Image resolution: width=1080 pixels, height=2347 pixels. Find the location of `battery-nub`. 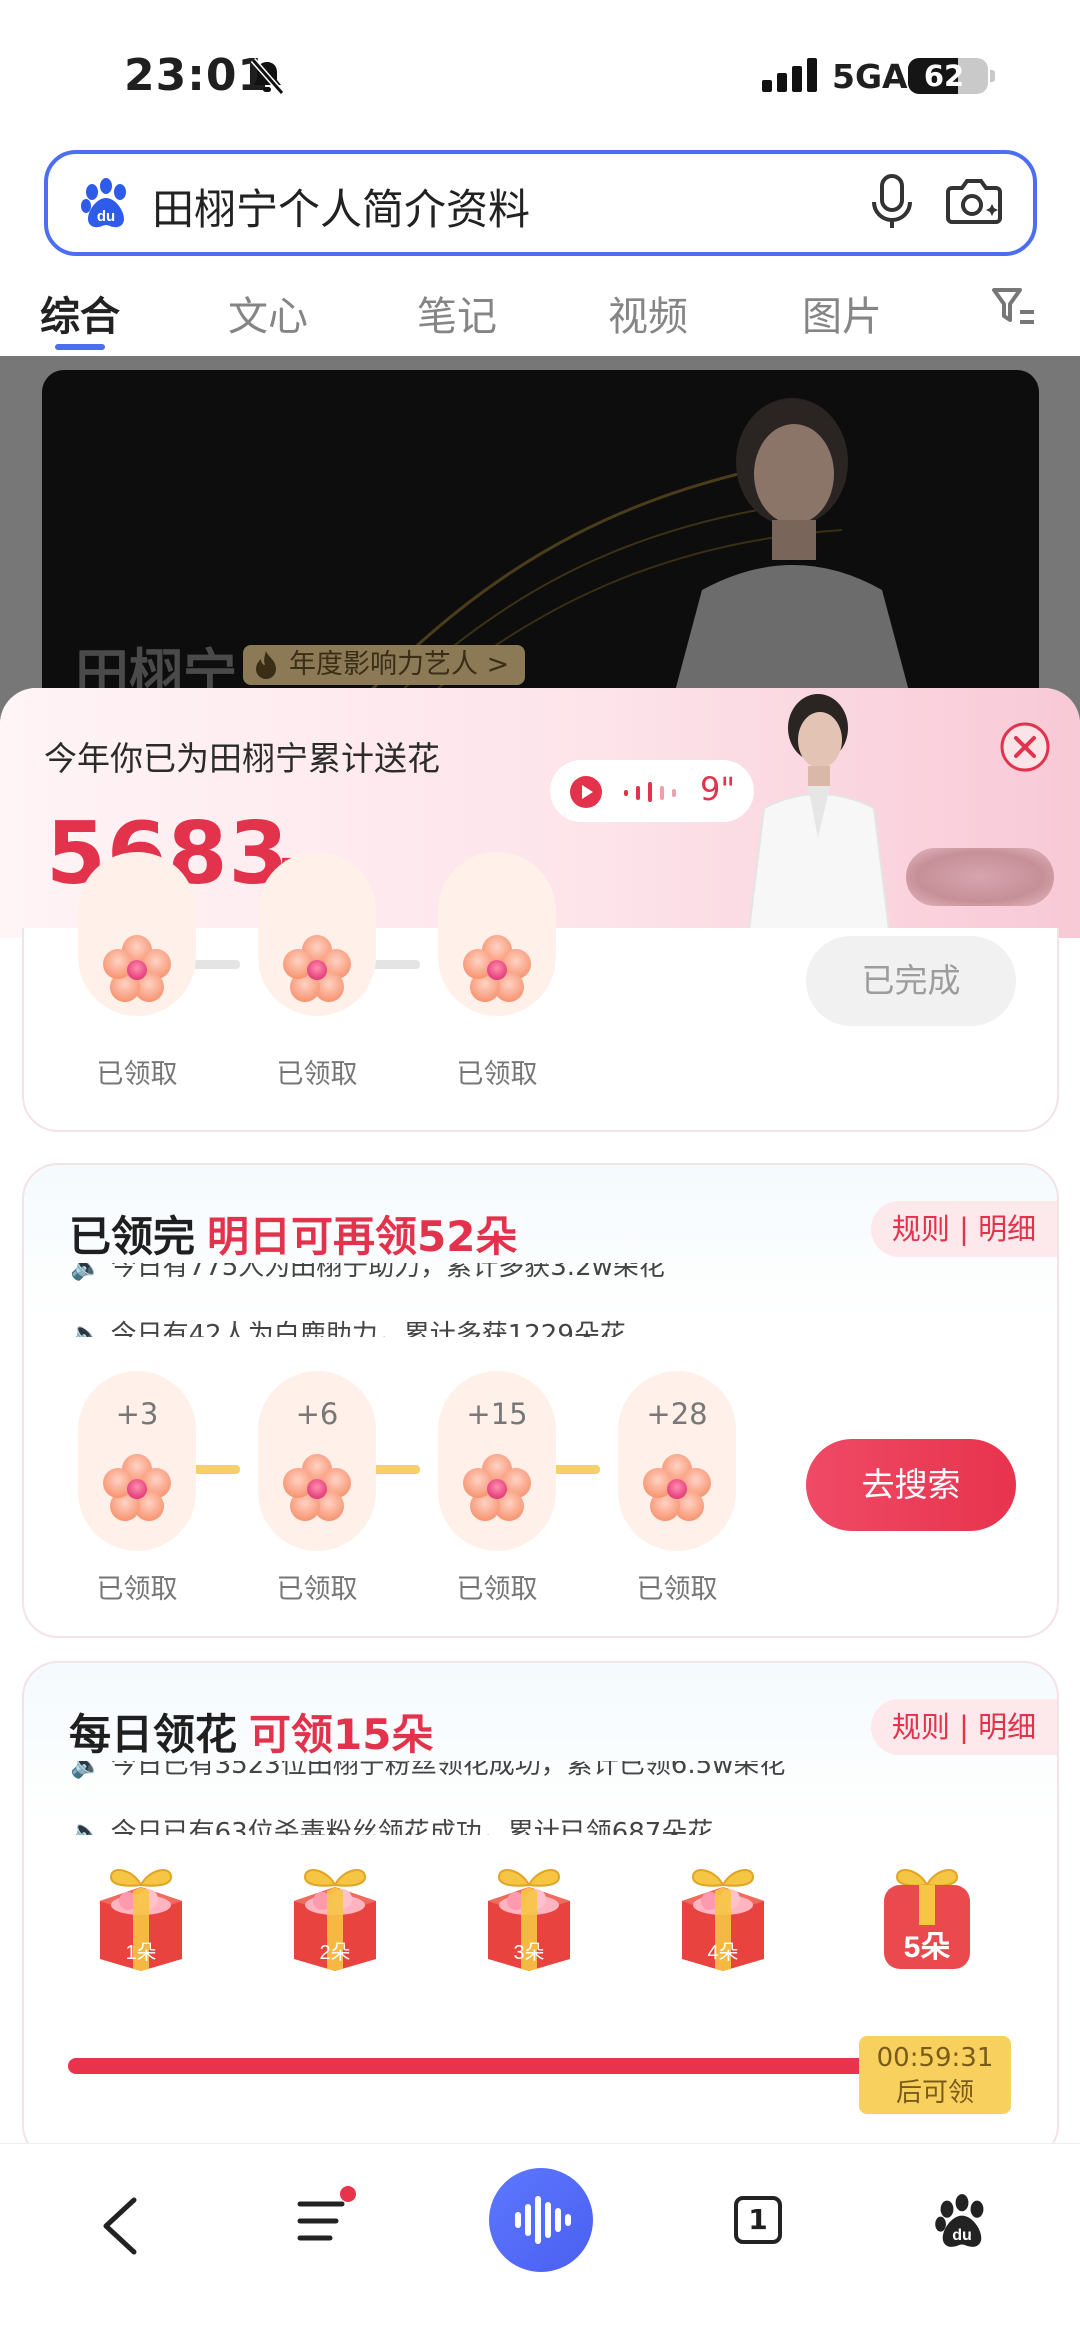

battery-nub is located at coordinates (992, 76).